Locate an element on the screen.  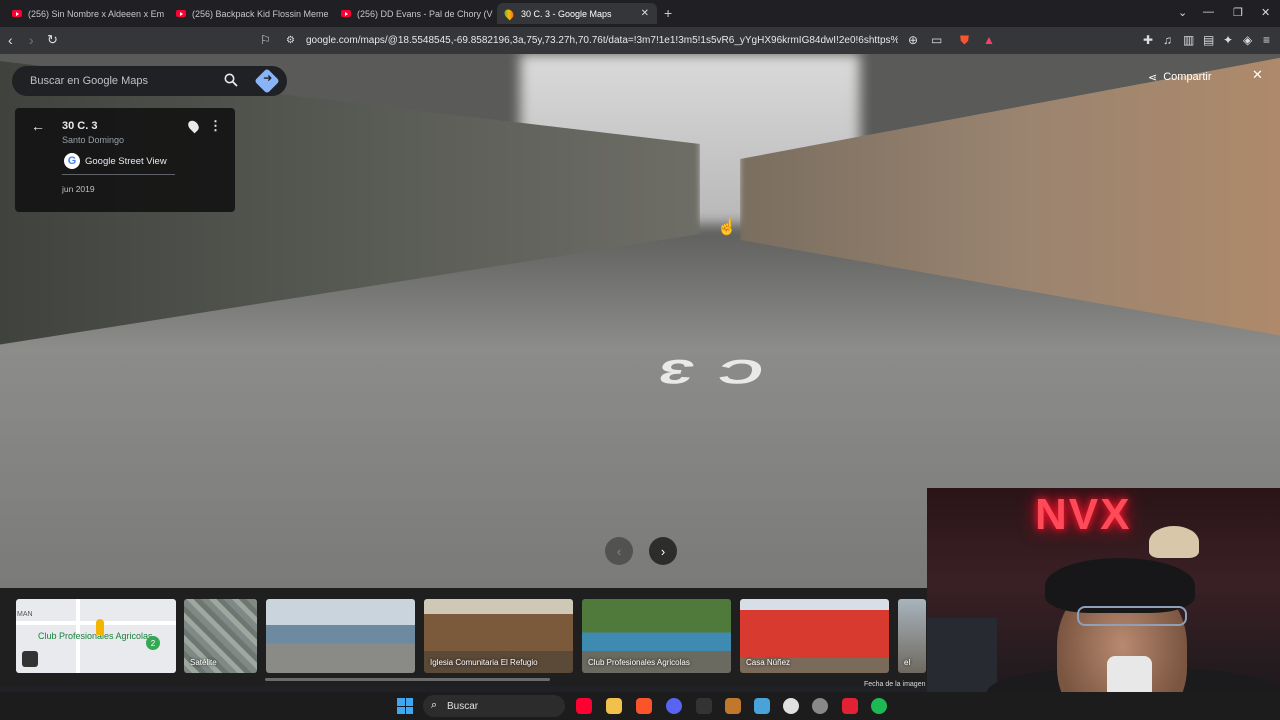
satellite-thumbnail: Satélite is located at coordinates (220, 636).